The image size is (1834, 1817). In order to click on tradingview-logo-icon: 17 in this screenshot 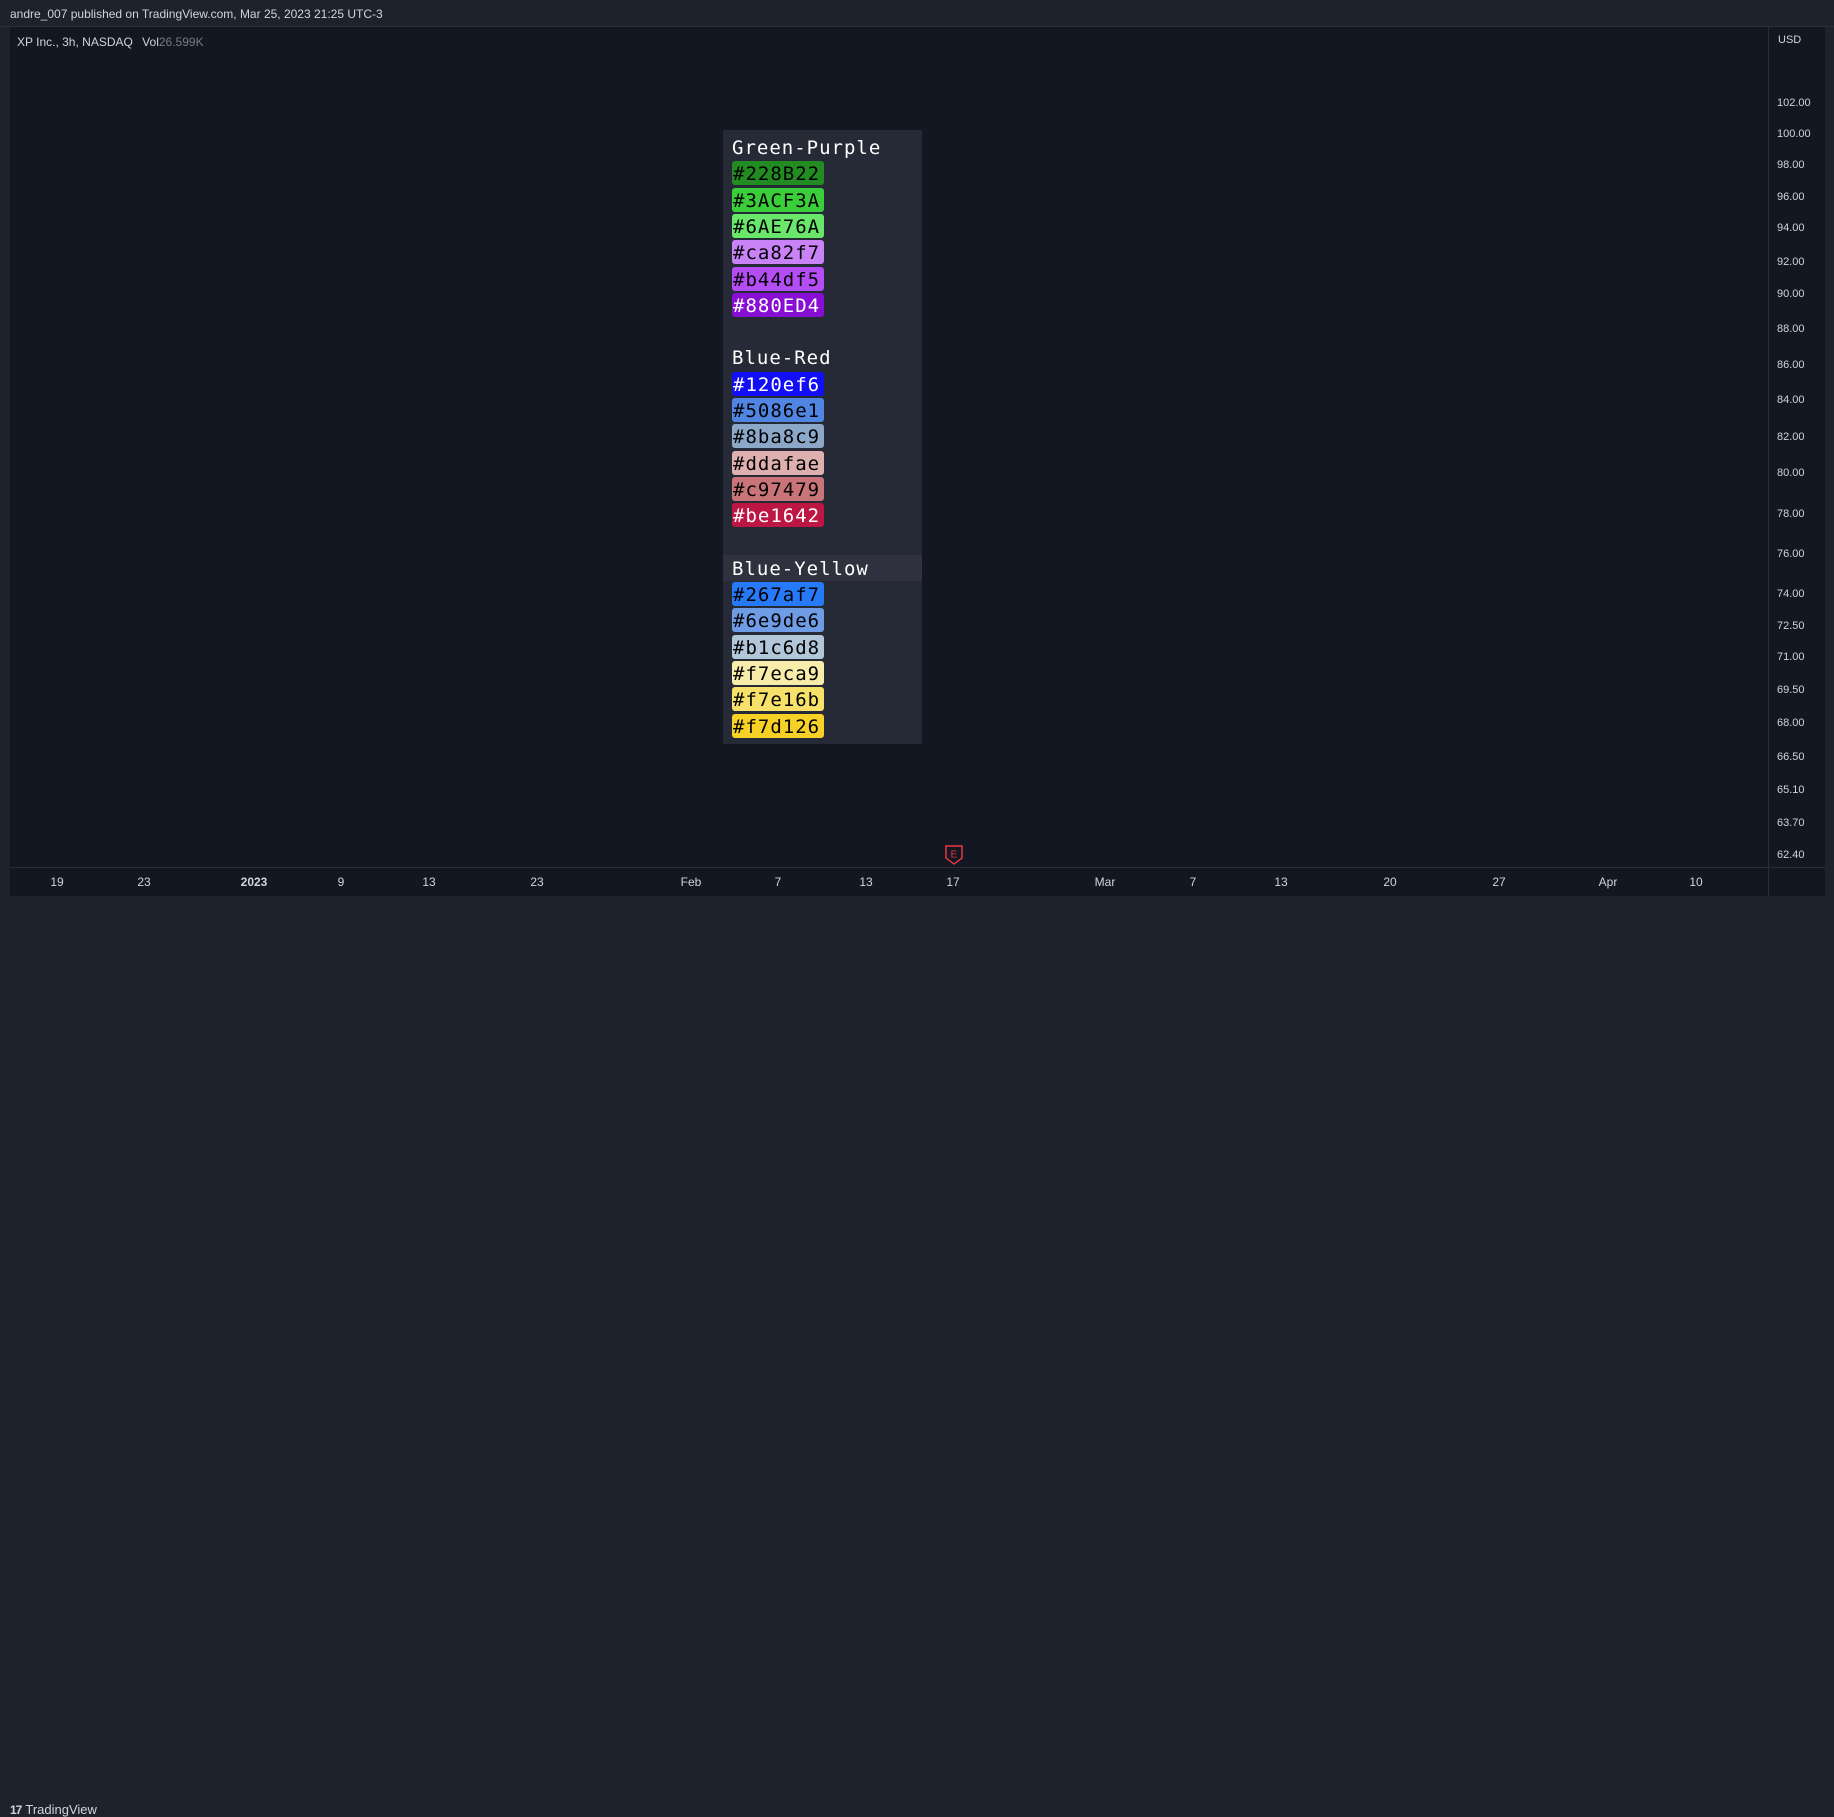, I will do `click(16, 1810)`.